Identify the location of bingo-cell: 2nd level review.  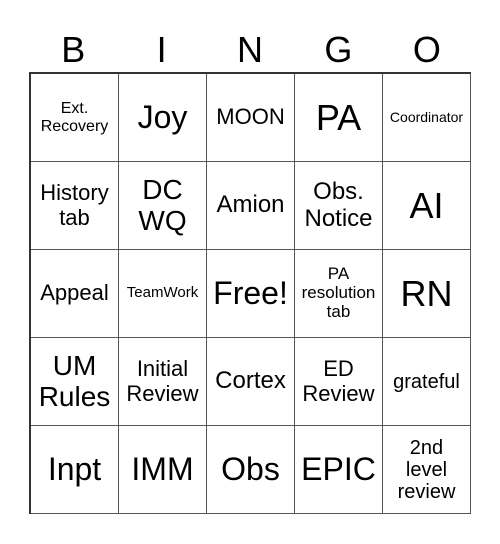
(427, 470).